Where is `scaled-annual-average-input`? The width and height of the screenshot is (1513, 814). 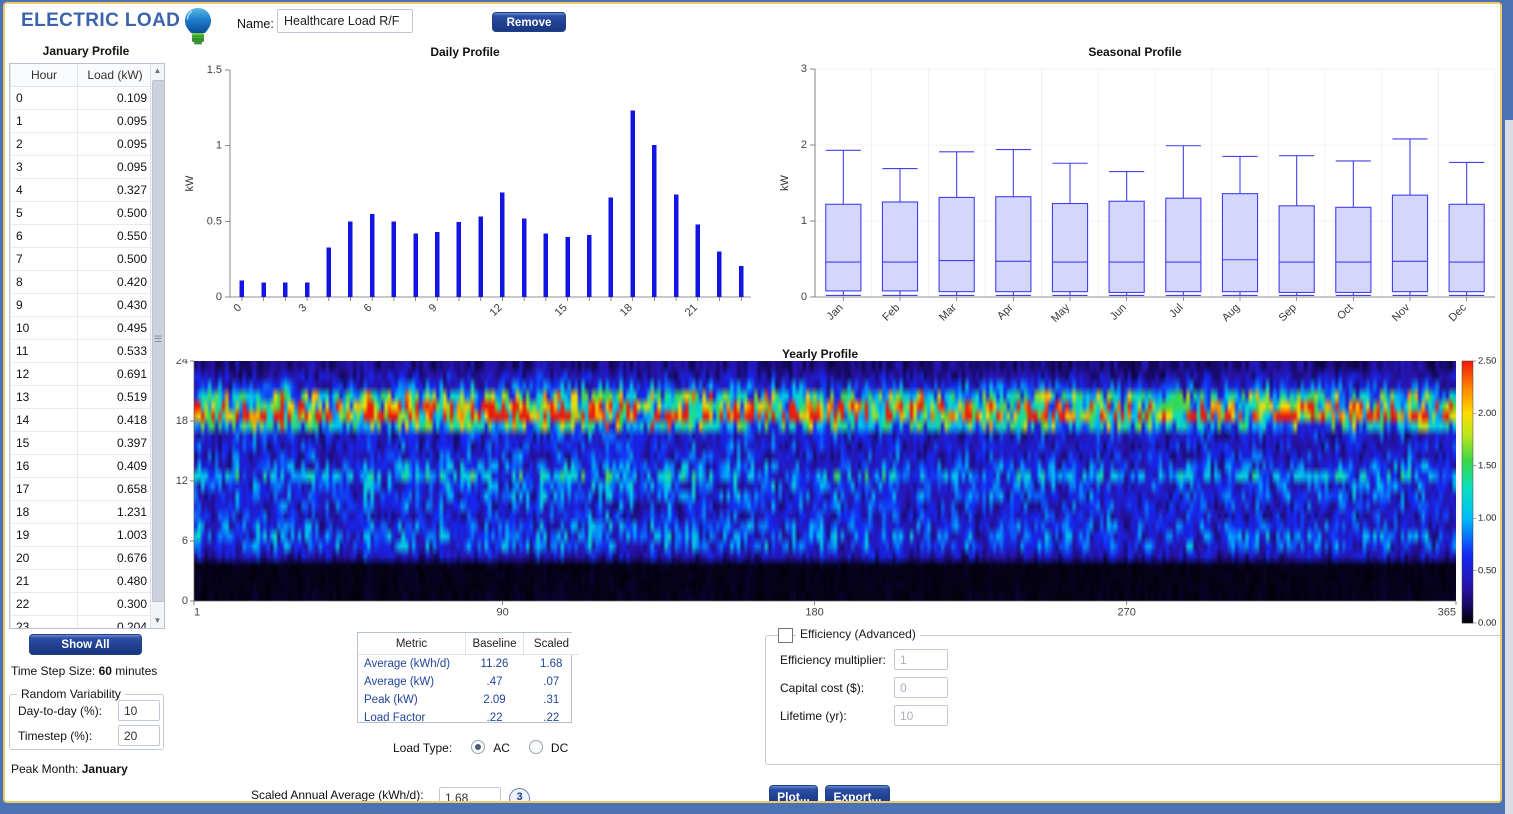 scaled-annual-average-input is located at coordinates (470, 794).